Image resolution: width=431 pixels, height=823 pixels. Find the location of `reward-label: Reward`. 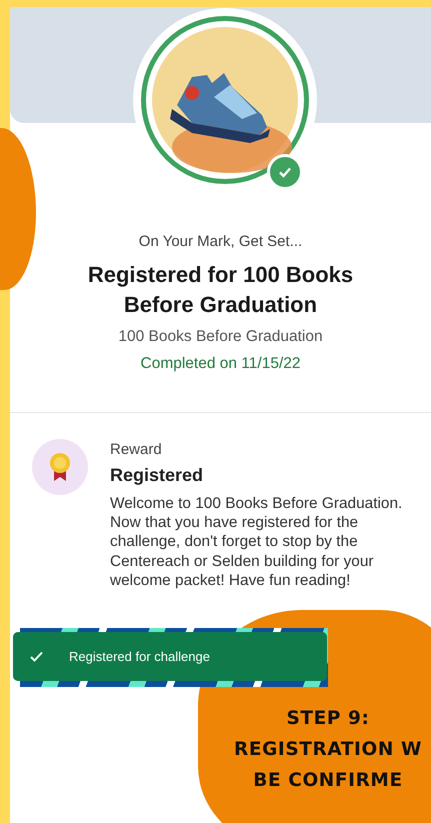

reward-label: Reward is located at coordinates (136, 449).